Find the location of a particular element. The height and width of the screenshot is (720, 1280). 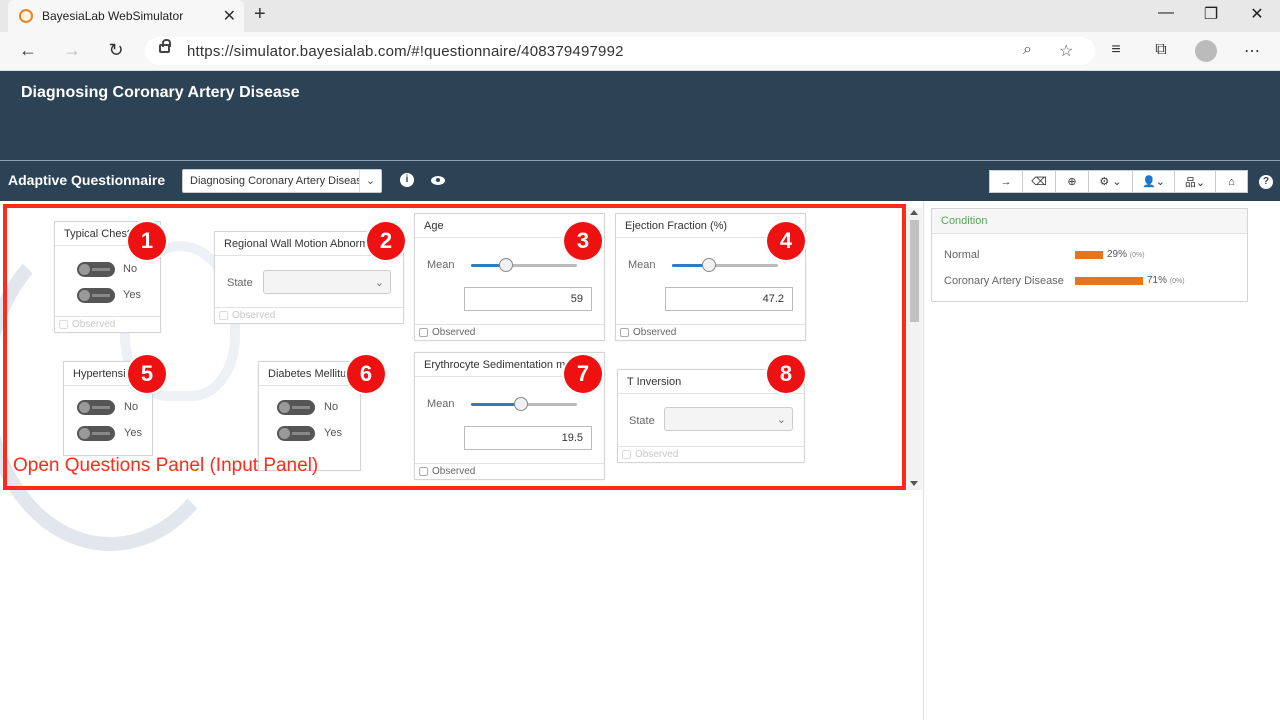

probability-value: 29% (0%) is located at coordinates (1126, 254).